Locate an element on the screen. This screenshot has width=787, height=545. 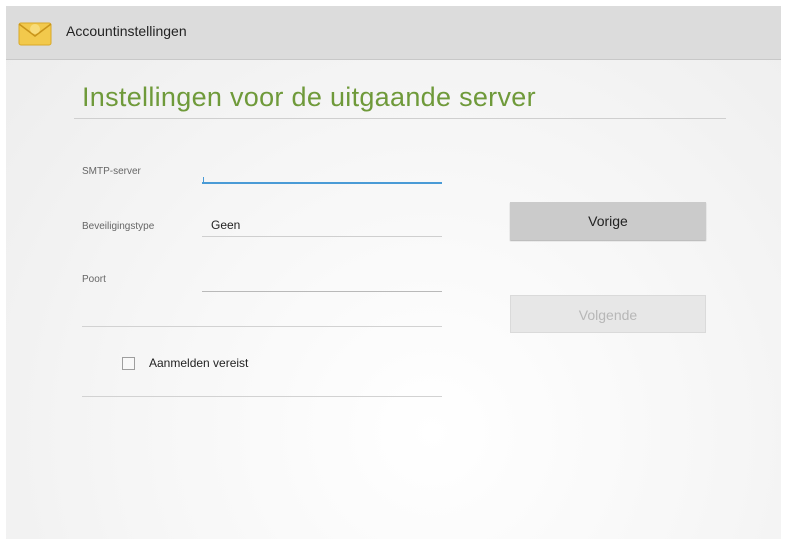
login-required-checkbox is located at coordinates (128, 363).